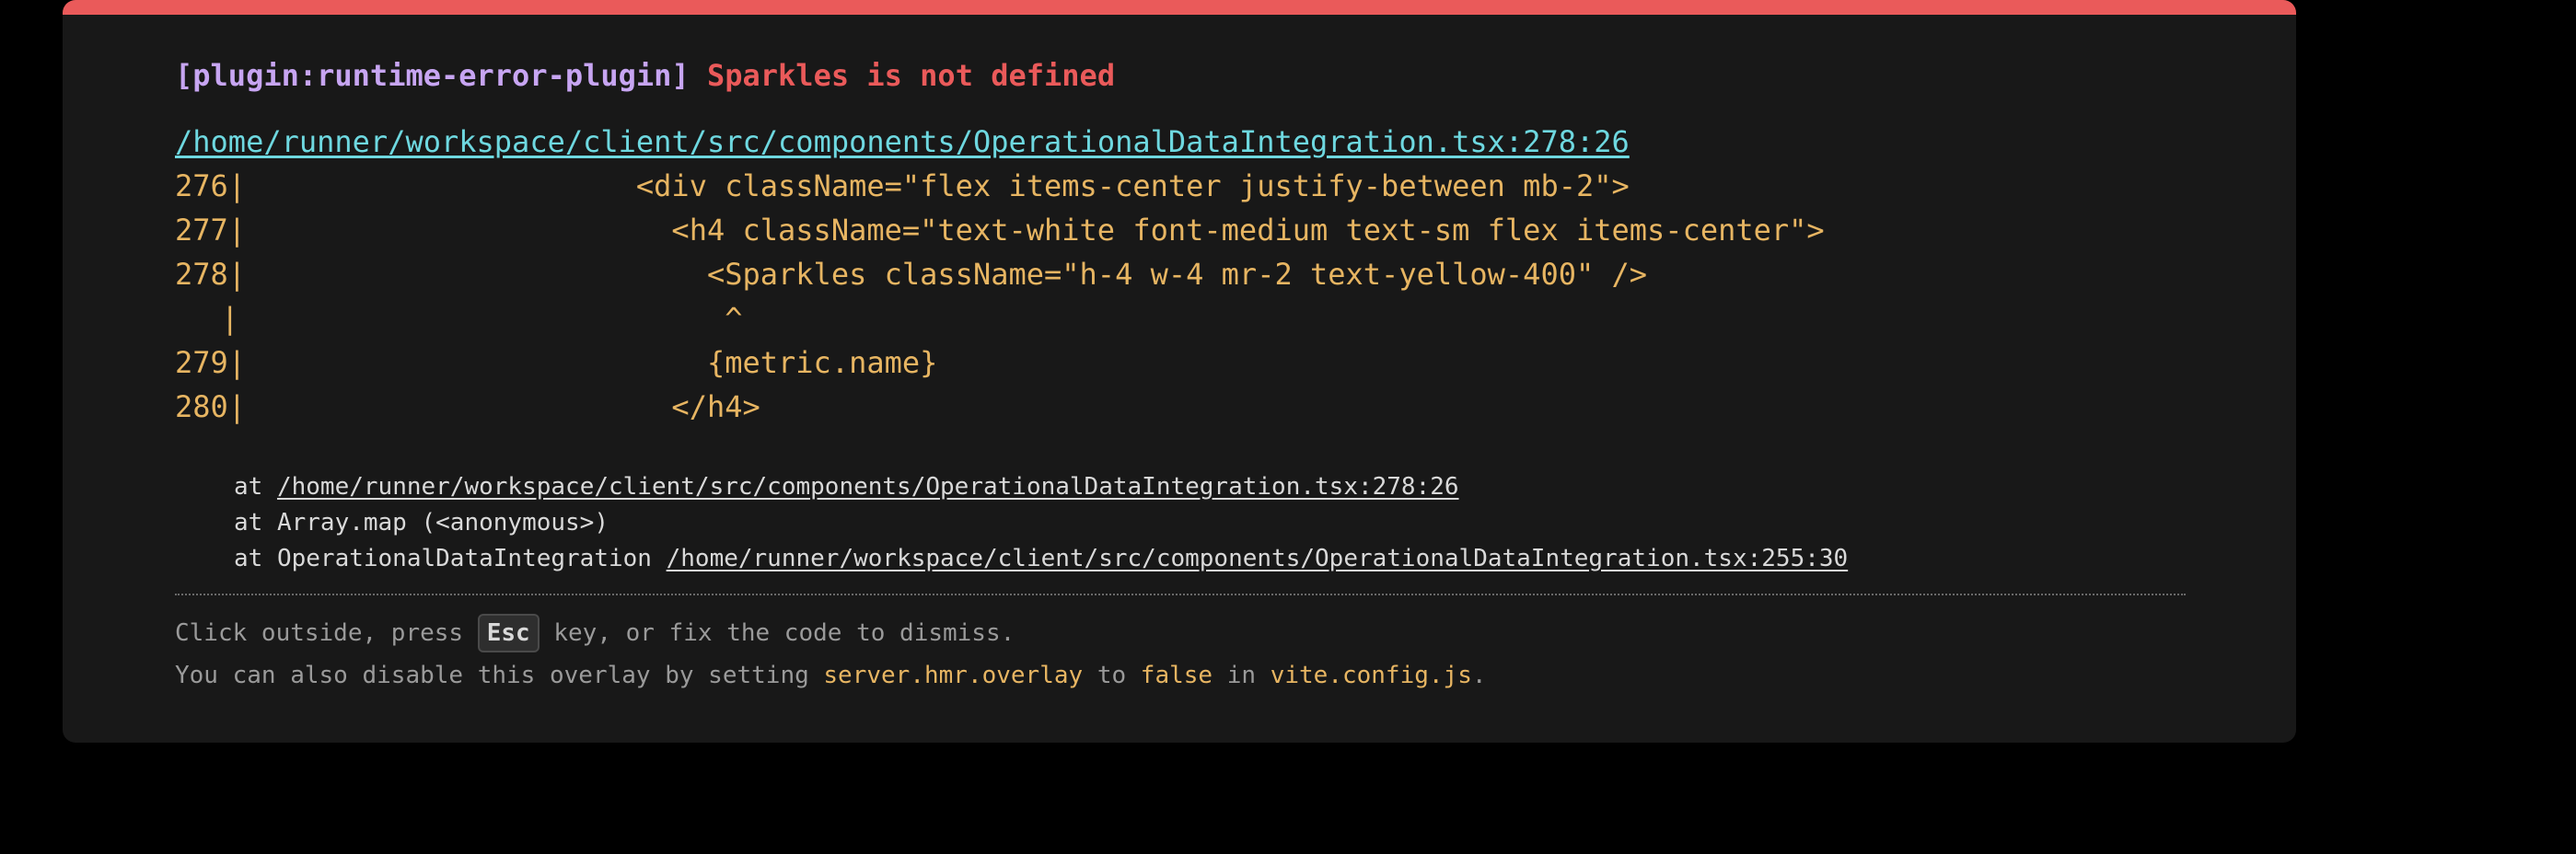 The image size is (2576, 854). I want to click on tip-text: to, so click(1112, 675).